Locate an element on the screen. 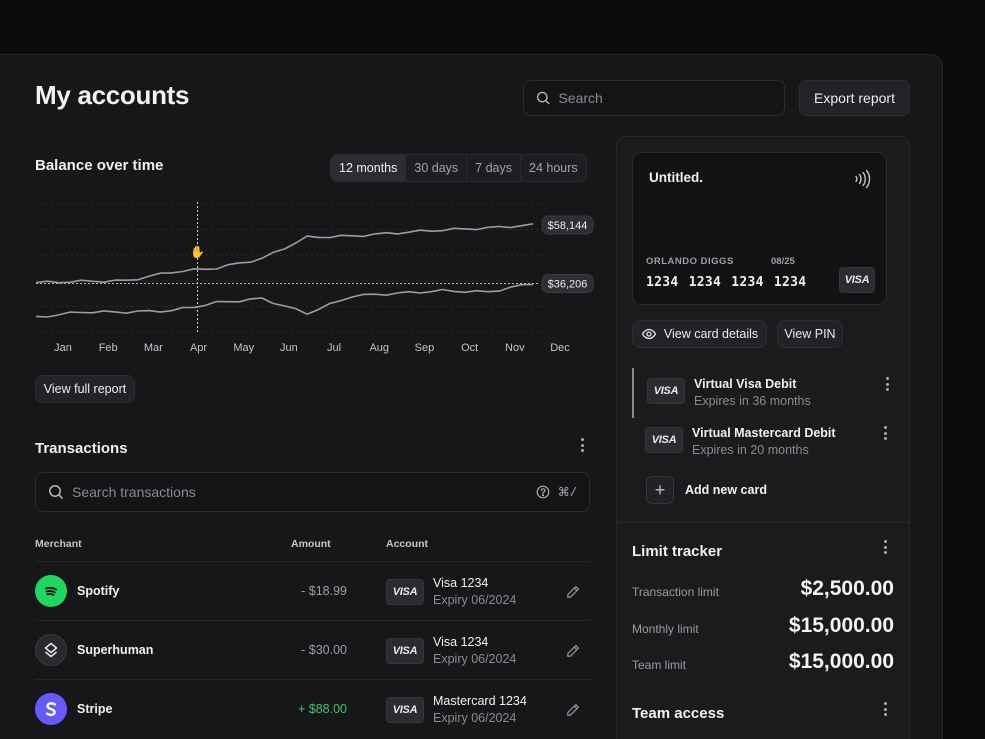 The image size is (985, 739). card-holder: ORLANDO DIGGS is located at coordinates (690, 261).